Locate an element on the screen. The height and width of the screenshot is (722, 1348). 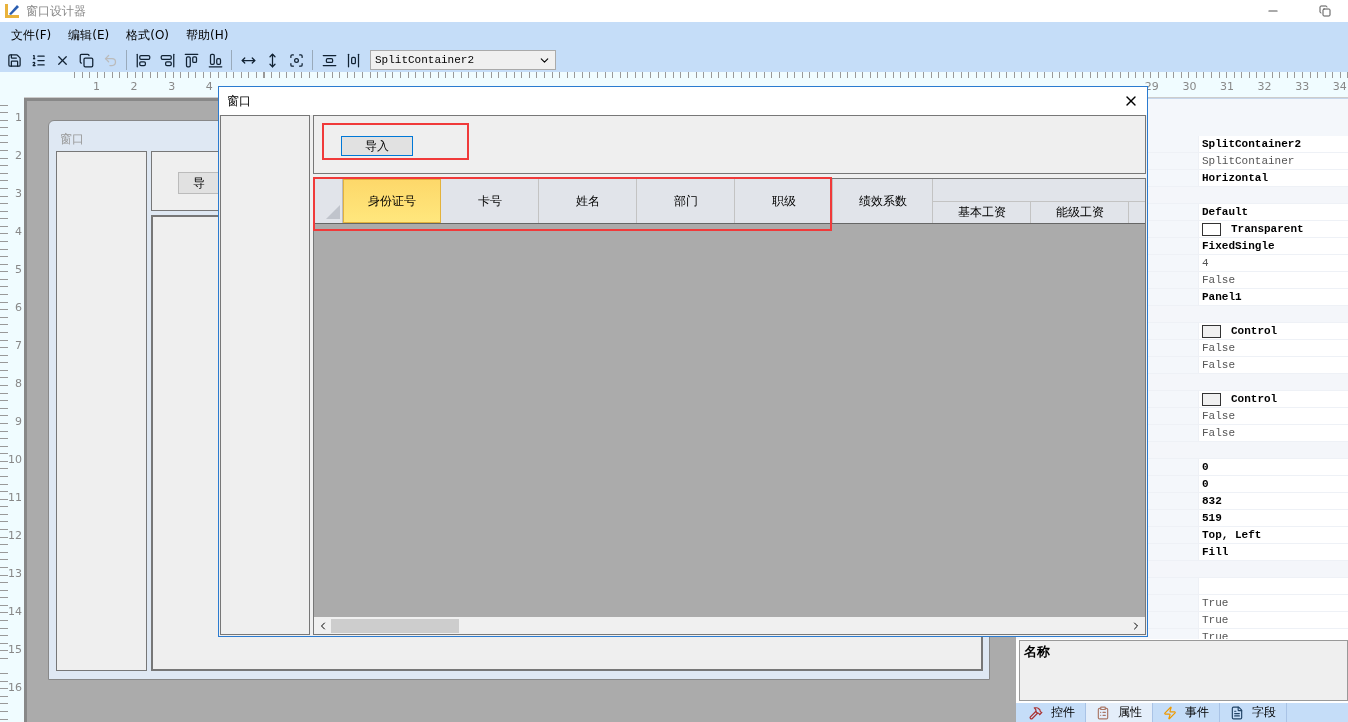
property-value: SplitContainer2 is located at coordinates (1250, 143).